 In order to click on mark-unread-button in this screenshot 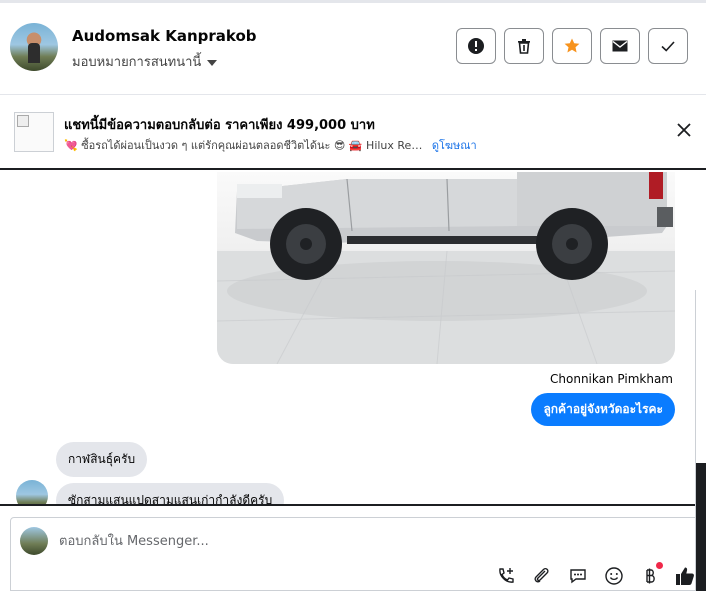, I will do `click(620, 46)`.